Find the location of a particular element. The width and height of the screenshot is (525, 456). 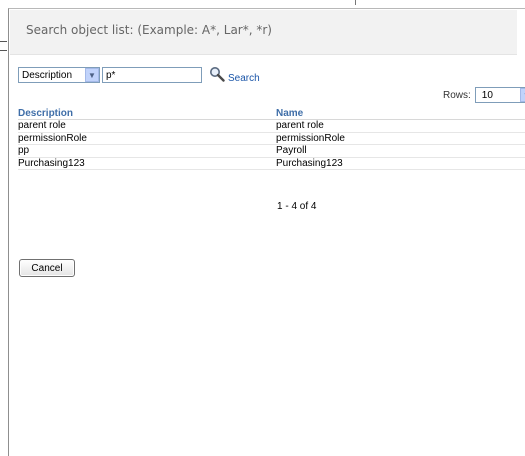

table-row: parent role parent role is located at coordinates (271, 126).